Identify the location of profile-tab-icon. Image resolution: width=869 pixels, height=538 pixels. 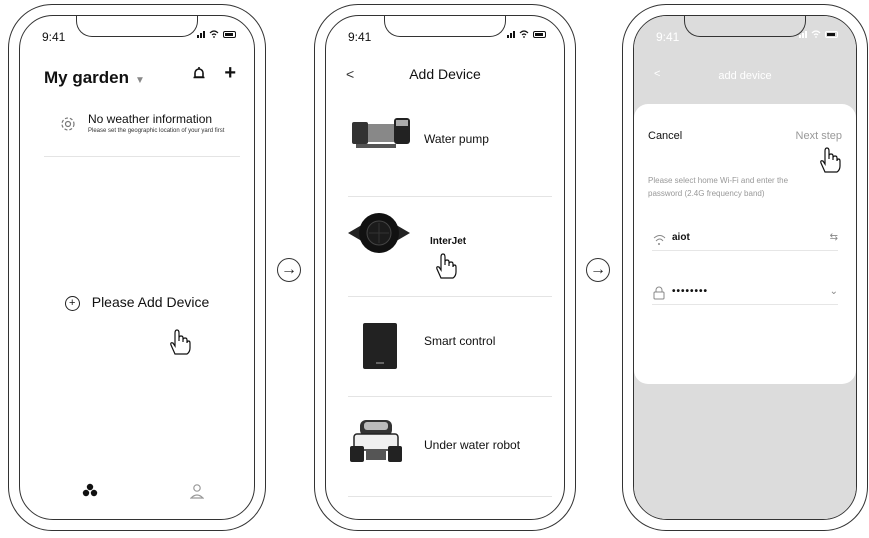
(197, 491).